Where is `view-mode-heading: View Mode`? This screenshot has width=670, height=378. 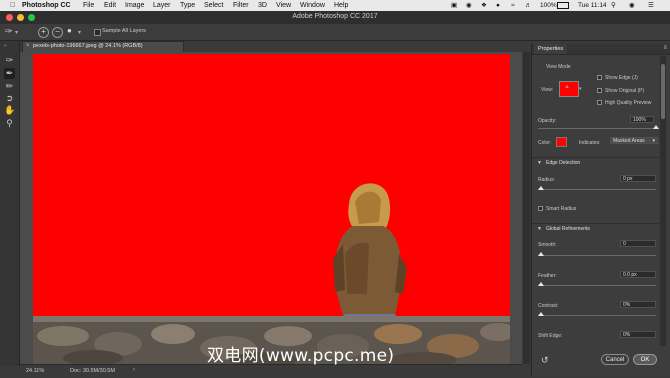 view-mode-heading: View Mode is located at coordinates (558, 67).